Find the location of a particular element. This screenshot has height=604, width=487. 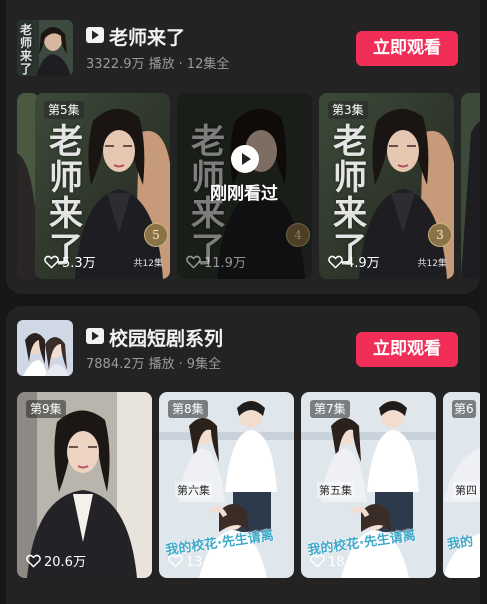

cover-art is located at coordinates (45, 348).